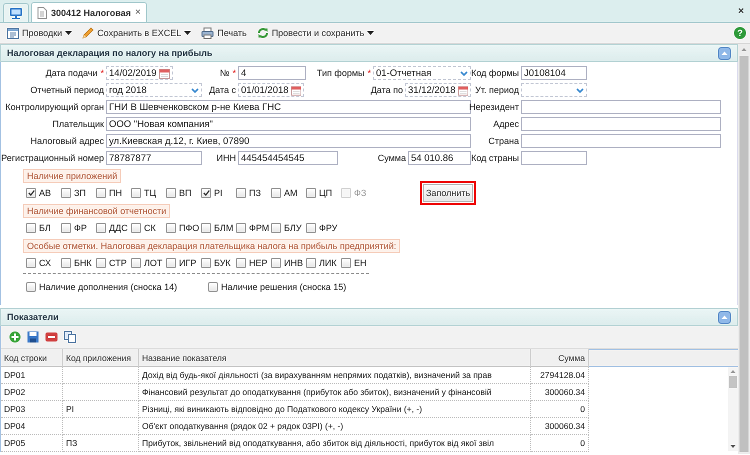 The image size is (750, 455). Describe the element at coordinates (224, 33) in the screenshot. I see `toolbar-button: Печать` at that location.